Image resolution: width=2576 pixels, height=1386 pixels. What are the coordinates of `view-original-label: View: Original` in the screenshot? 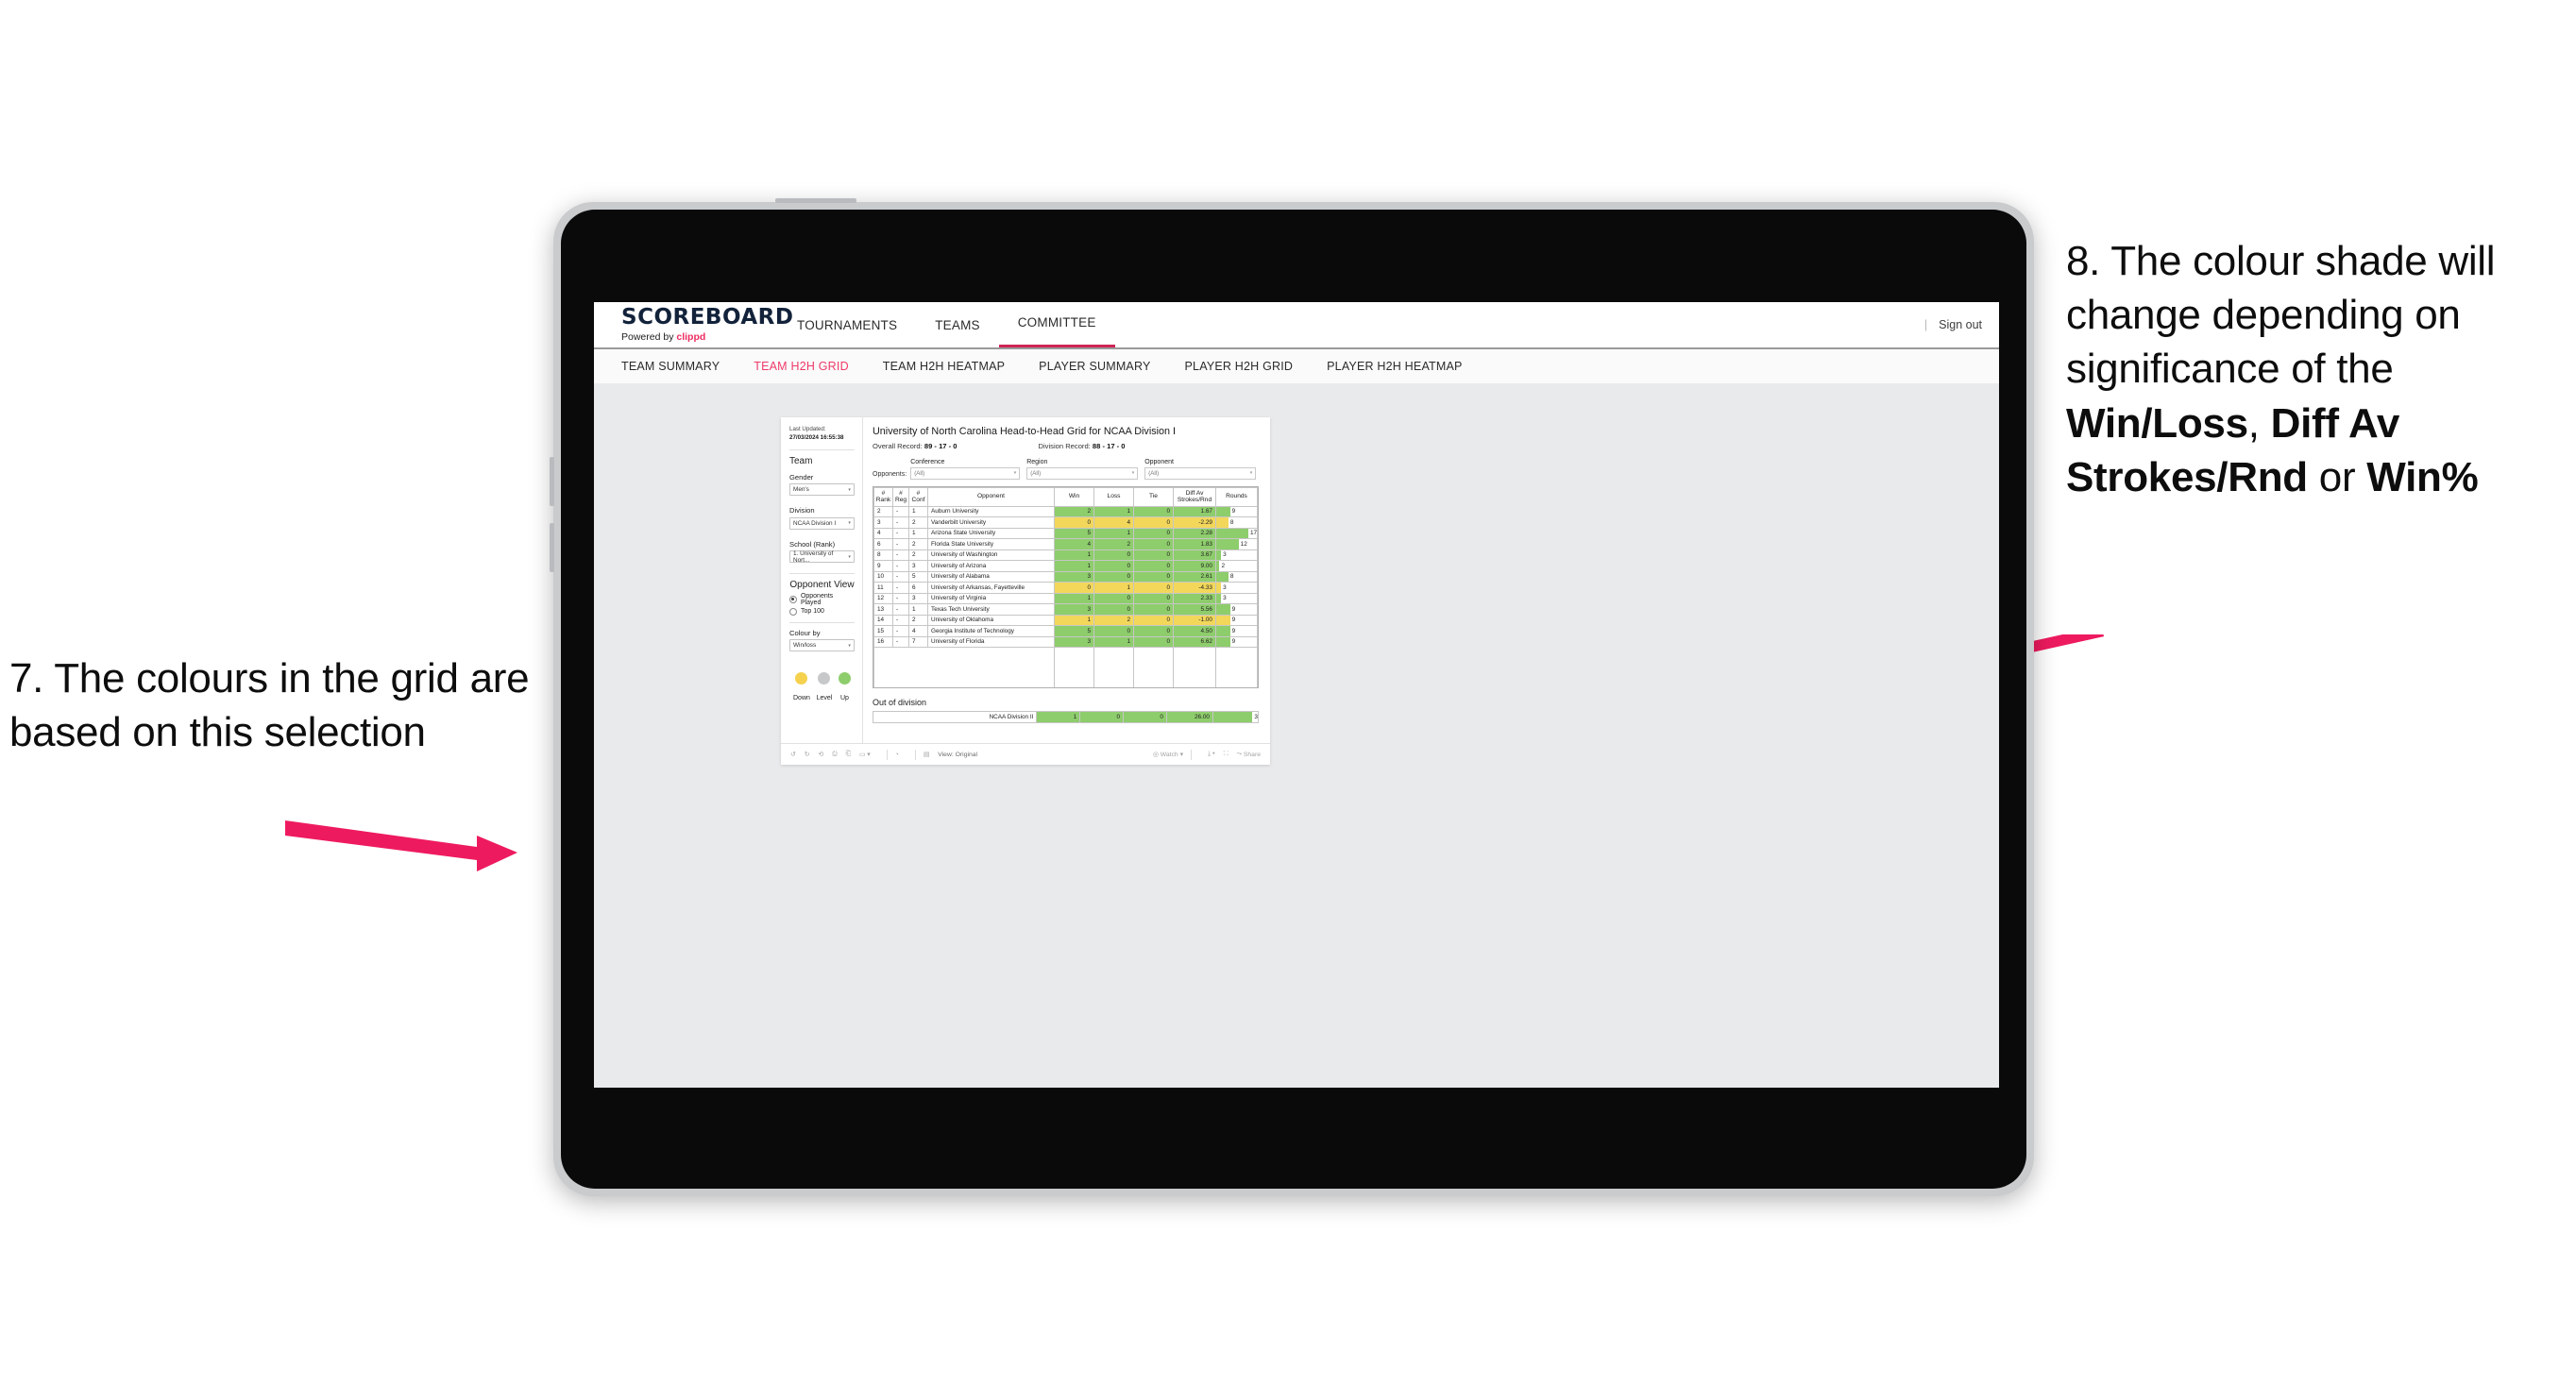 It's located at (957, 755).